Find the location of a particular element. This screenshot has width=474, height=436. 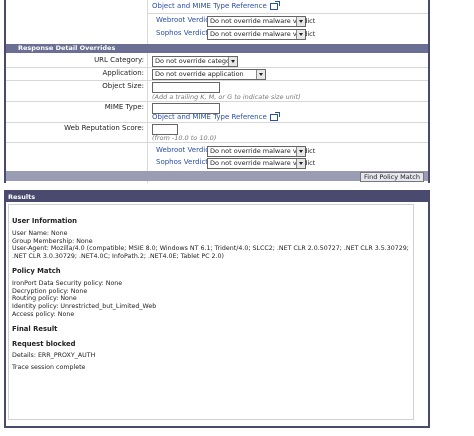

decryption-policy-line: Decryption policy: None is located at coordinates (50, 291).